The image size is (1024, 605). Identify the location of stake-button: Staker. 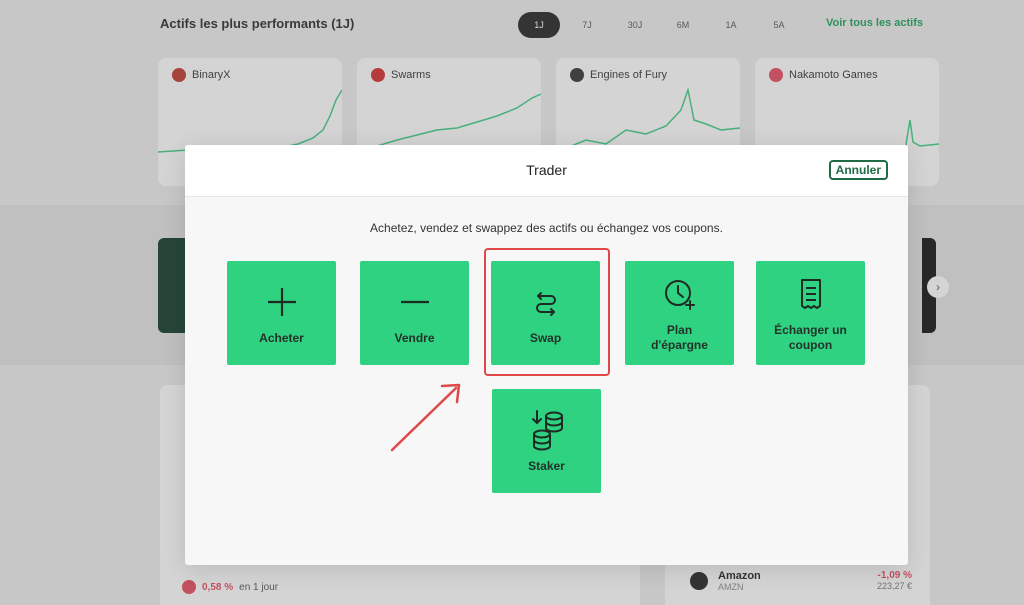
(546, 441).